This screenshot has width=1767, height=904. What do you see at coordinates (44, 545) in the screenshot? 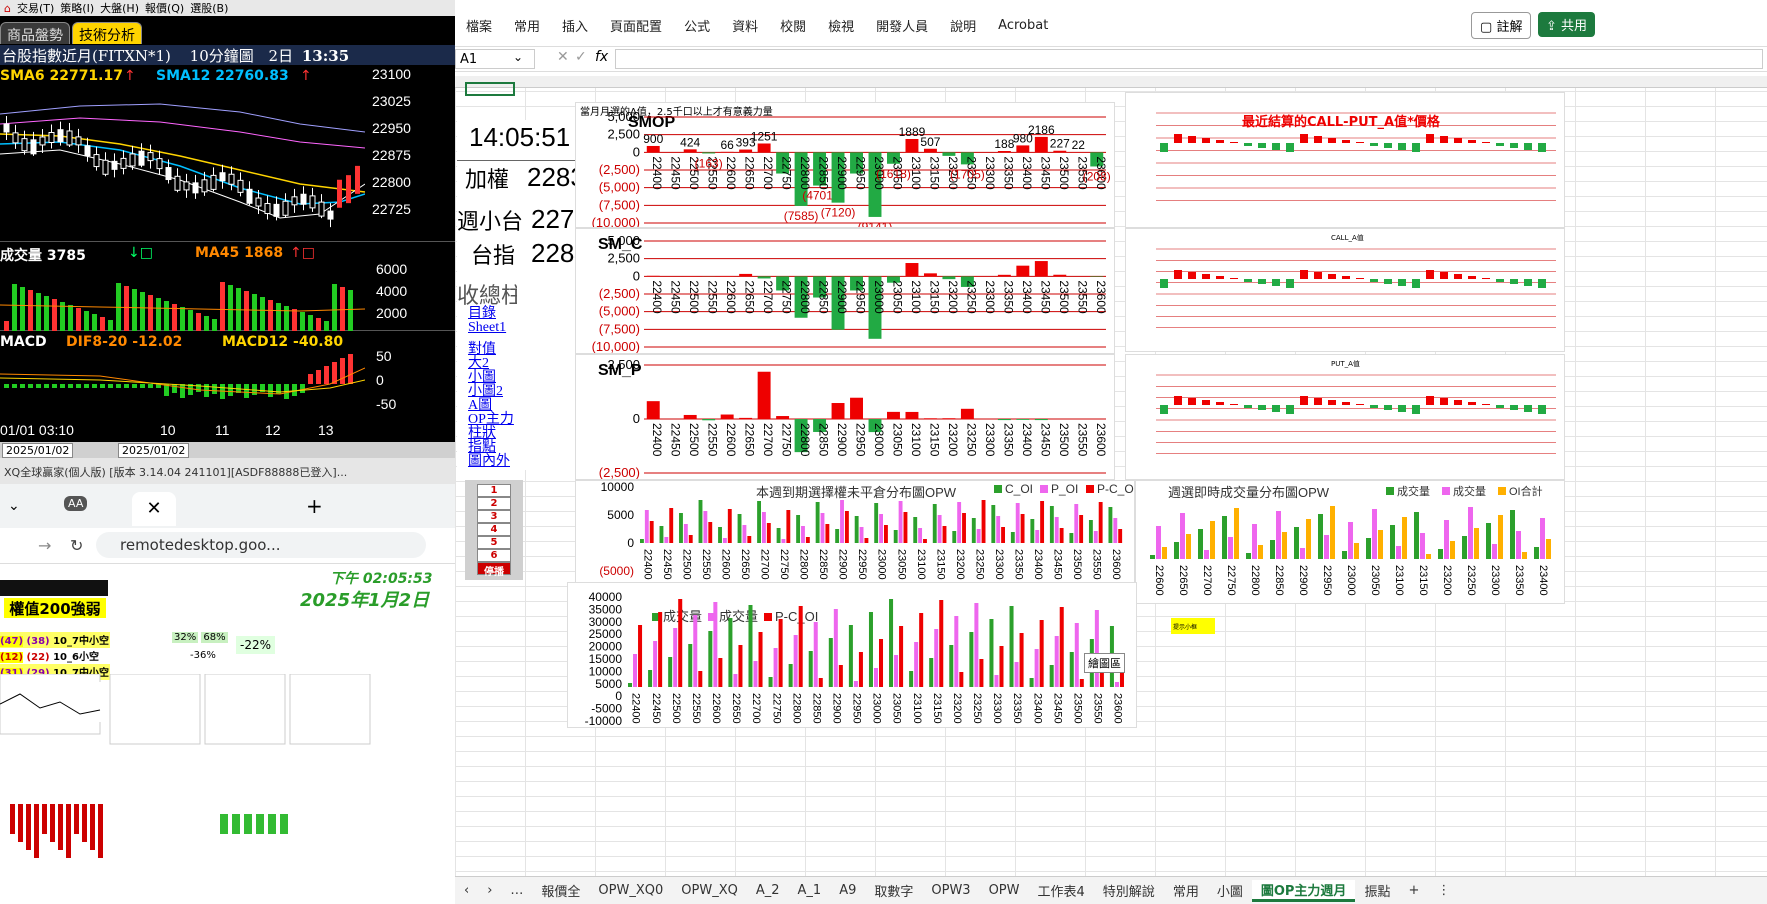
I see `forward-icon: →` at bounding box center [44, 545].